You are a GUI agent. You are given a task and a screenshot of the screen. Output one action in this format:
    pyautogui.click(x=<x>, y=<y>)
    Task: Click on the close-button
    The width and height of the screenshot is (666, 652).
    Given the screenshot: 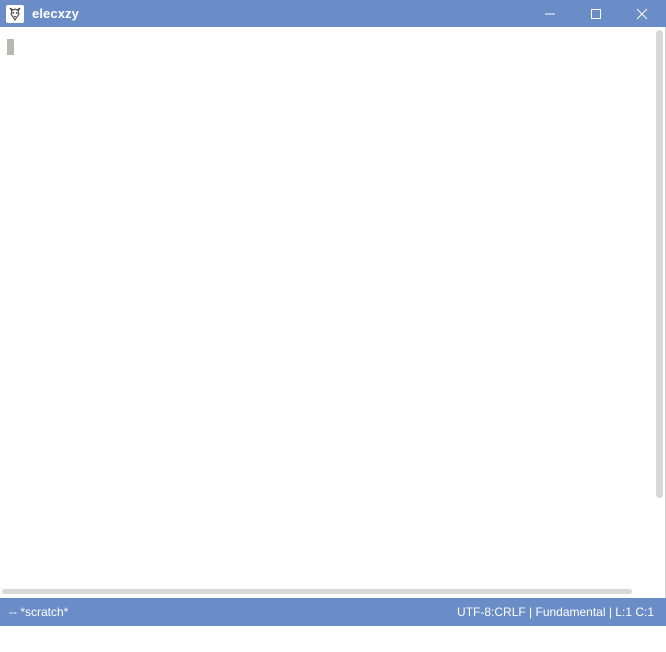 What is the action you would take?
    pyautogui.click(x=642, y=13)
    